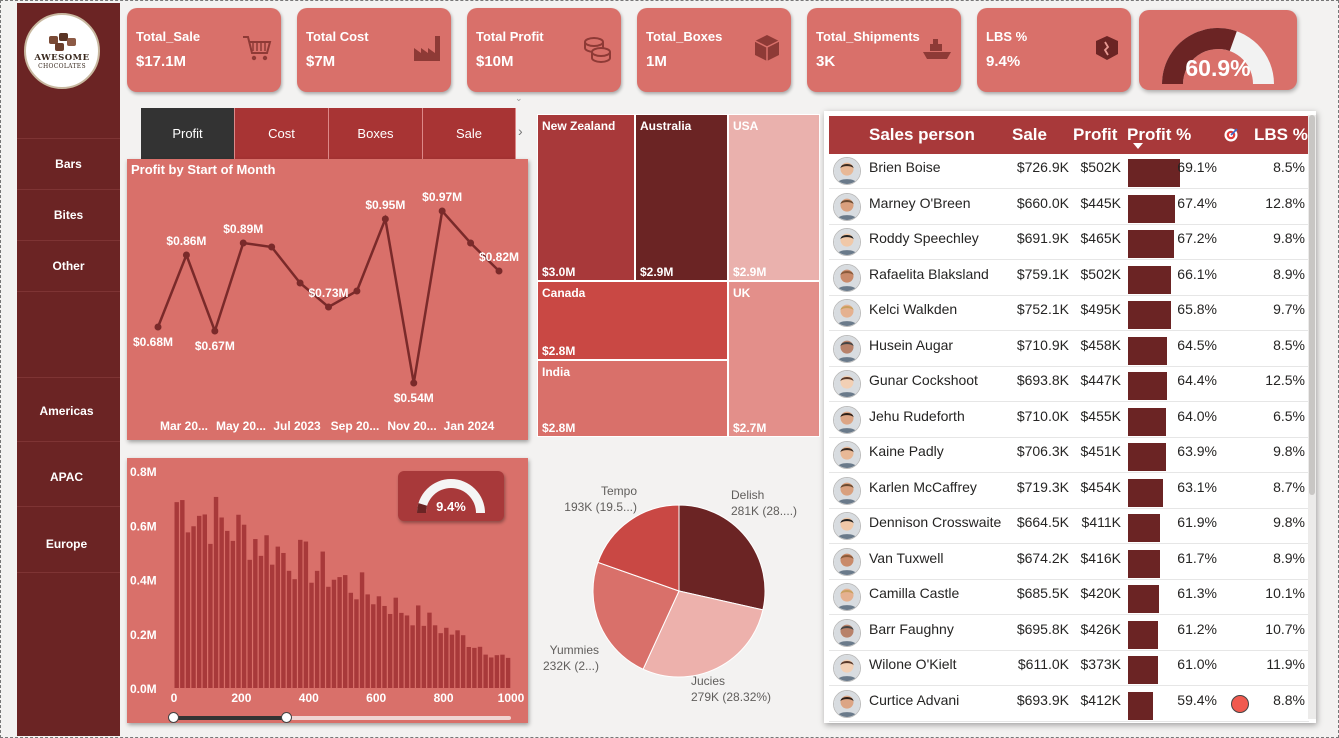 Image resolution: width=1339 pixels, height=738 pixels. I want to click on chevron-down-icon: ⌄, so click(519, 98).